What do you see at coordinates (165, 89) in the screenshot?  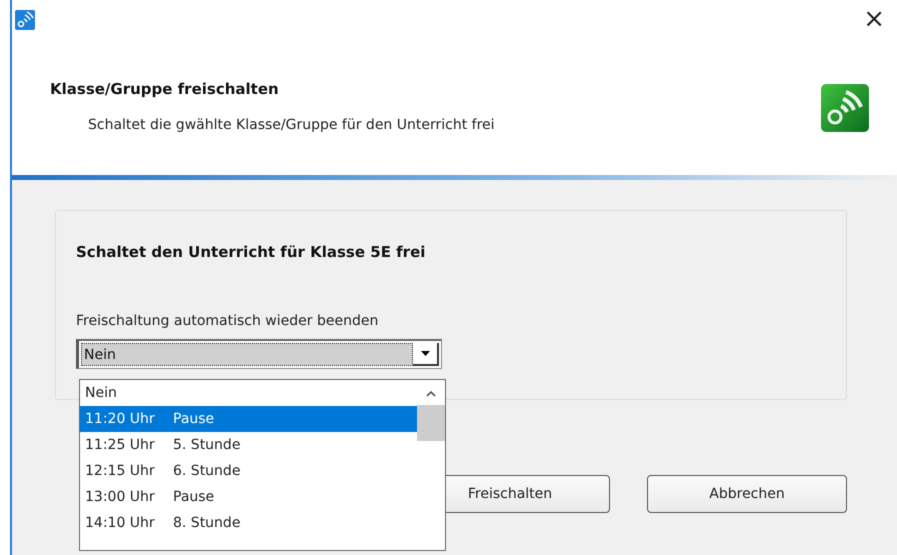 I see `dialog-heading: Klasse/Gruppe freischalten` at bounding box center [165, 89].